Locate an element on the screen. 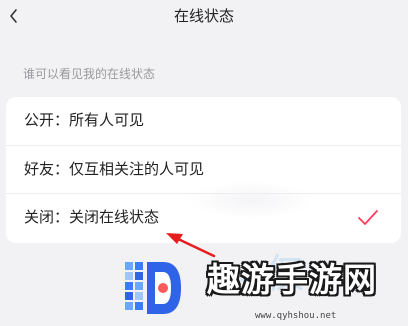 The width and height of the screenshot is (408, 326). page-title: 在线状态 is located at coordinates (203, 16).